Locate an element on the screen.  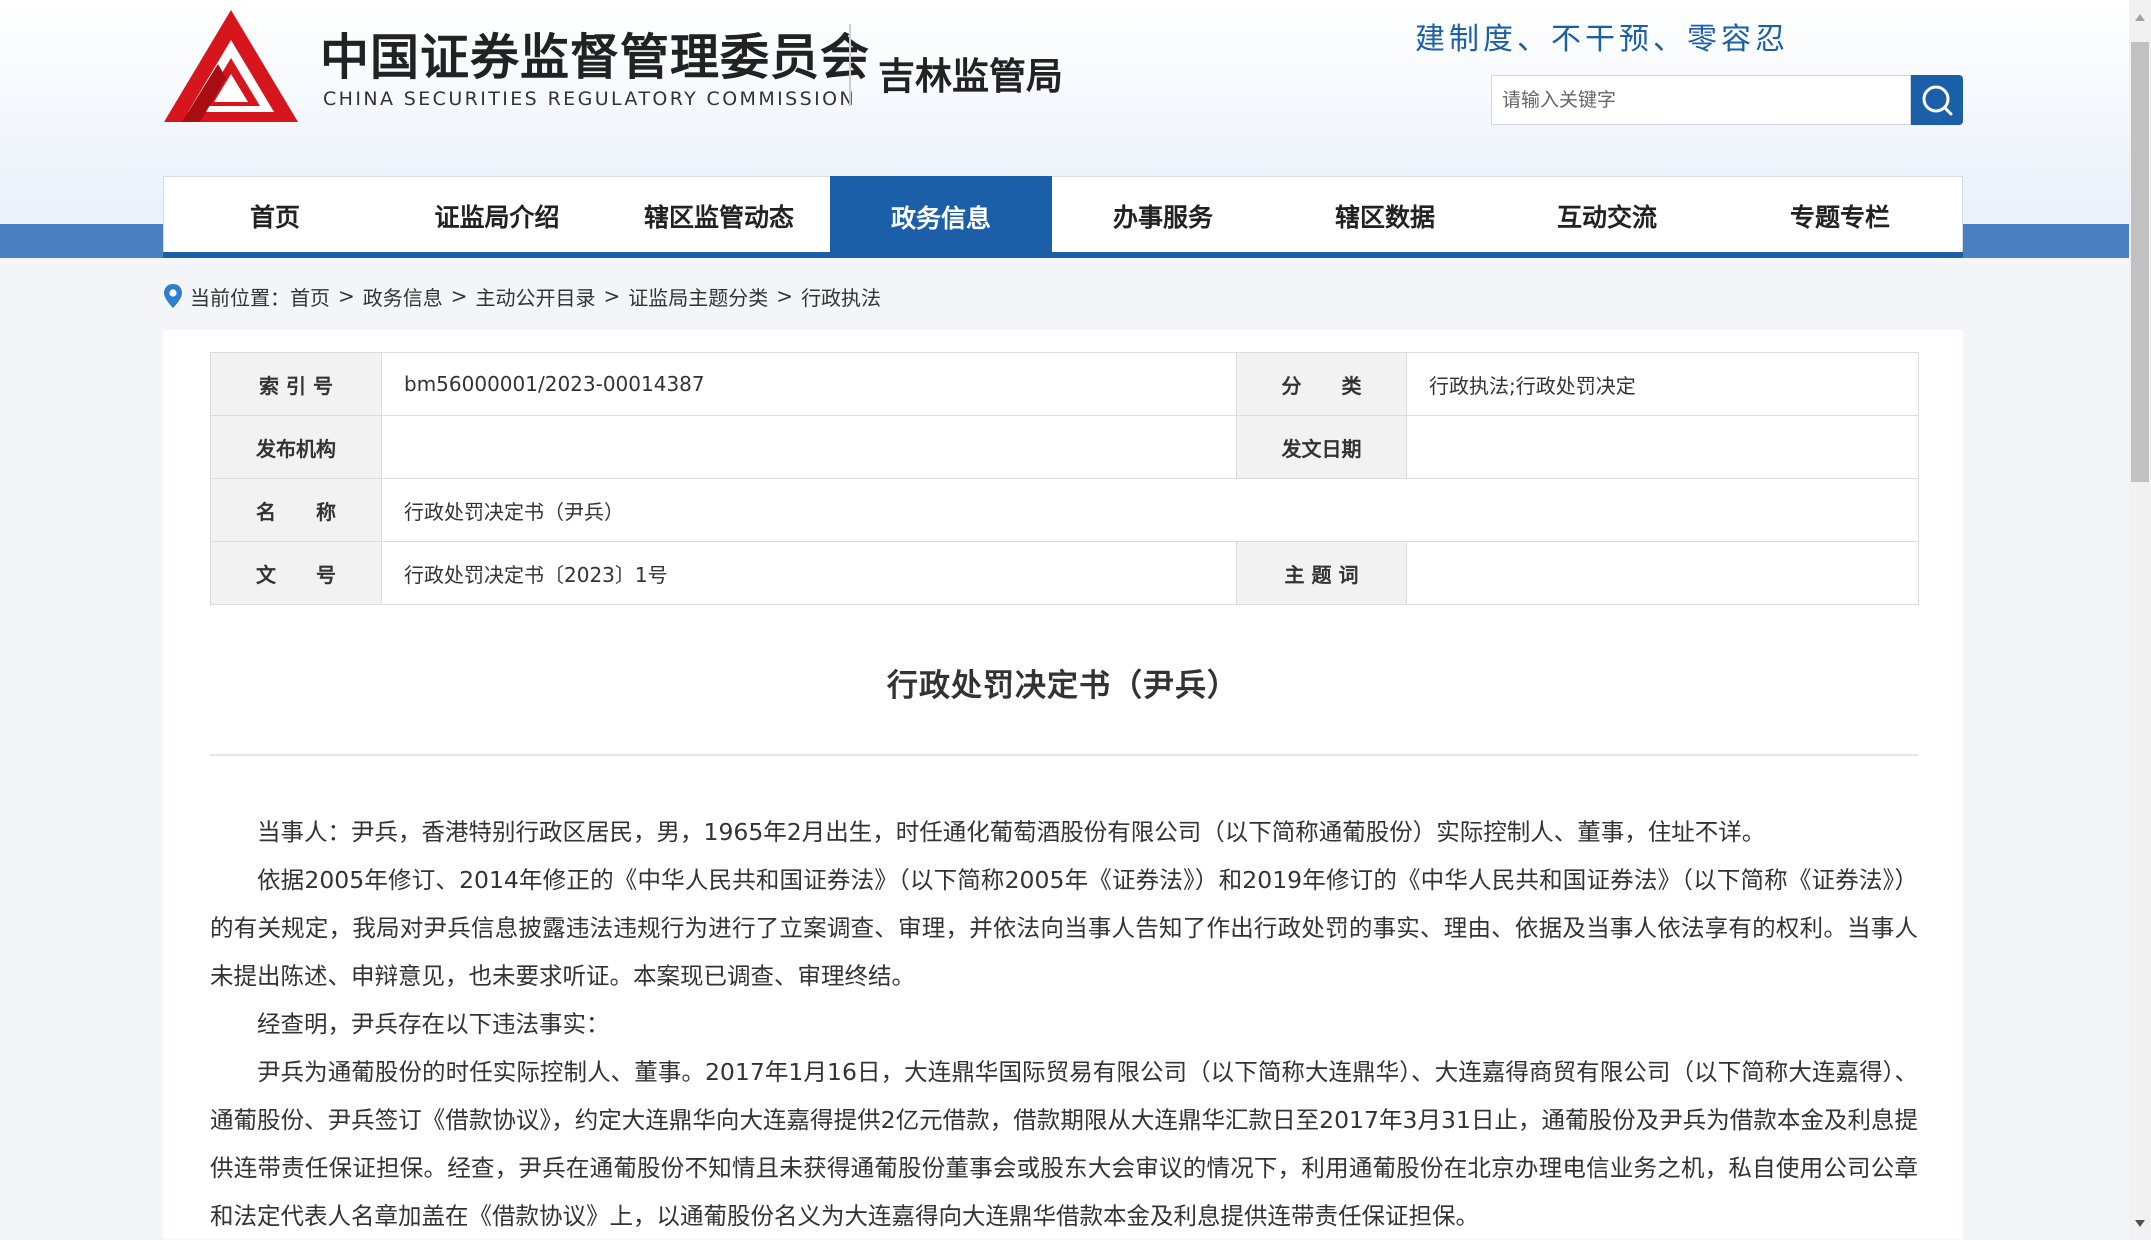
nav-item-about: 证监局介绍 is located at coordinates (497, 216).